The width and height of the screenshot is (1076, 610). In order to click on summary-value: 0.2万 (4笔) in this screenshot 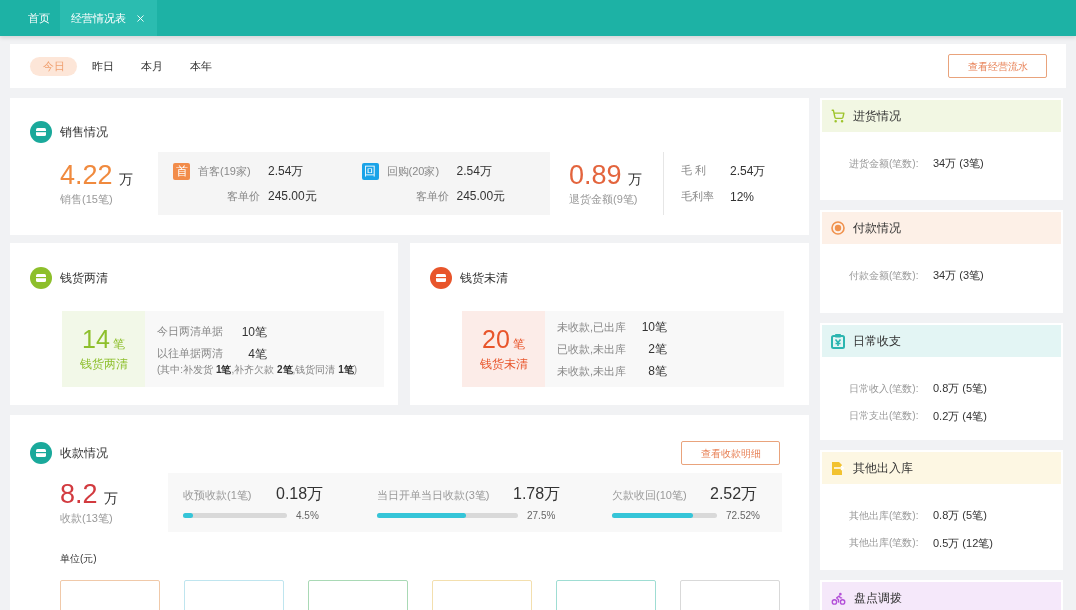, I will do `click(960, 416)`.